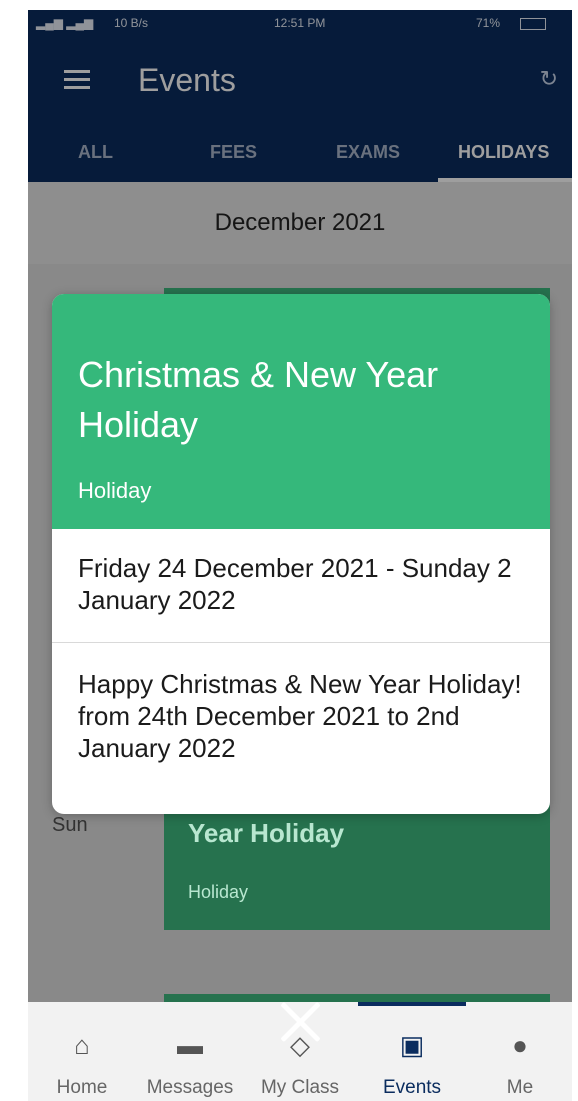  What do you see at coordinates (82, 1087) in the screenshot?
I see `nav-home-label: Home` at bounding box center [82, 1087].